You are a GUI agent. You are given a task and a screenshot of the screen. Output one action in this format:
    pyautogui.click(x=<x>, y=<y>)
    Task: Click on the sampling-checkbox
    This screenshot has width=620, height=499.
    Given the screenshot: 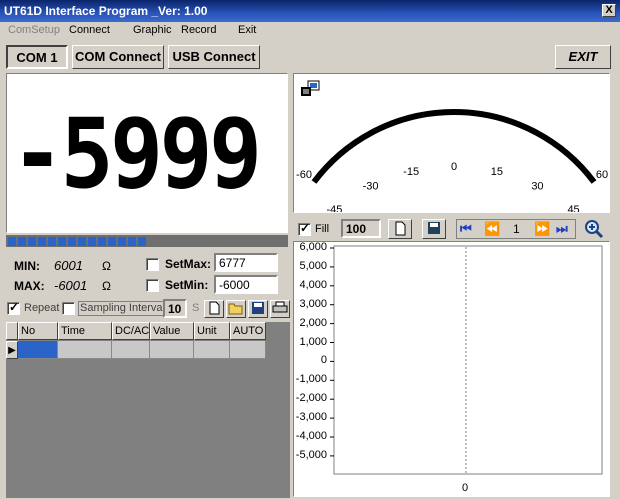 What is the action you would take?
    pyautogui.click(x=68, y=308)
    